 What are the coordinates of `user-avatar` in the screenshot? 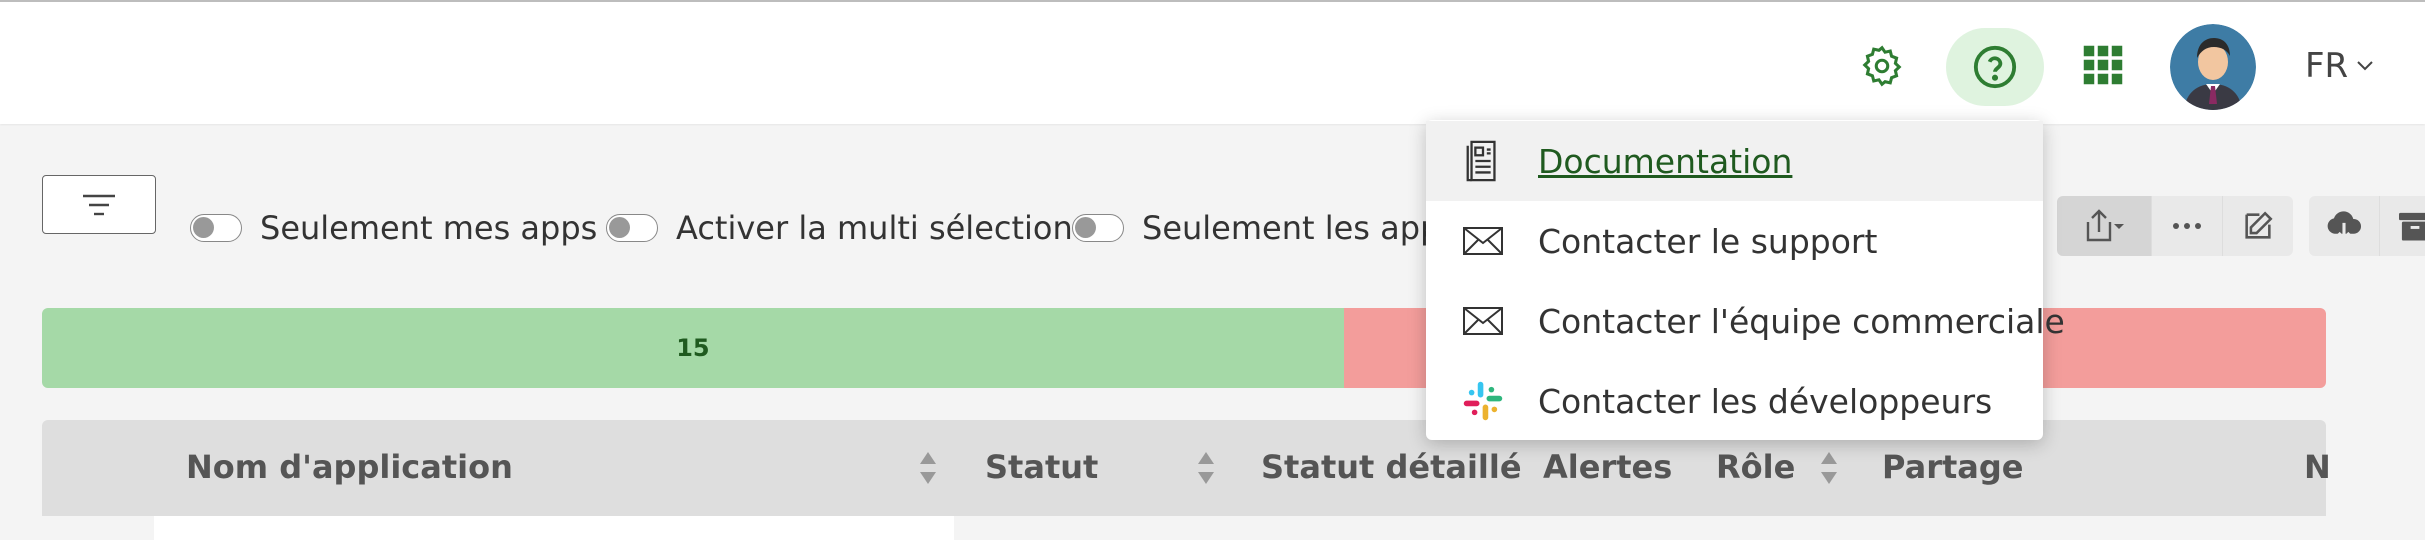 It's located at (2213, 67).